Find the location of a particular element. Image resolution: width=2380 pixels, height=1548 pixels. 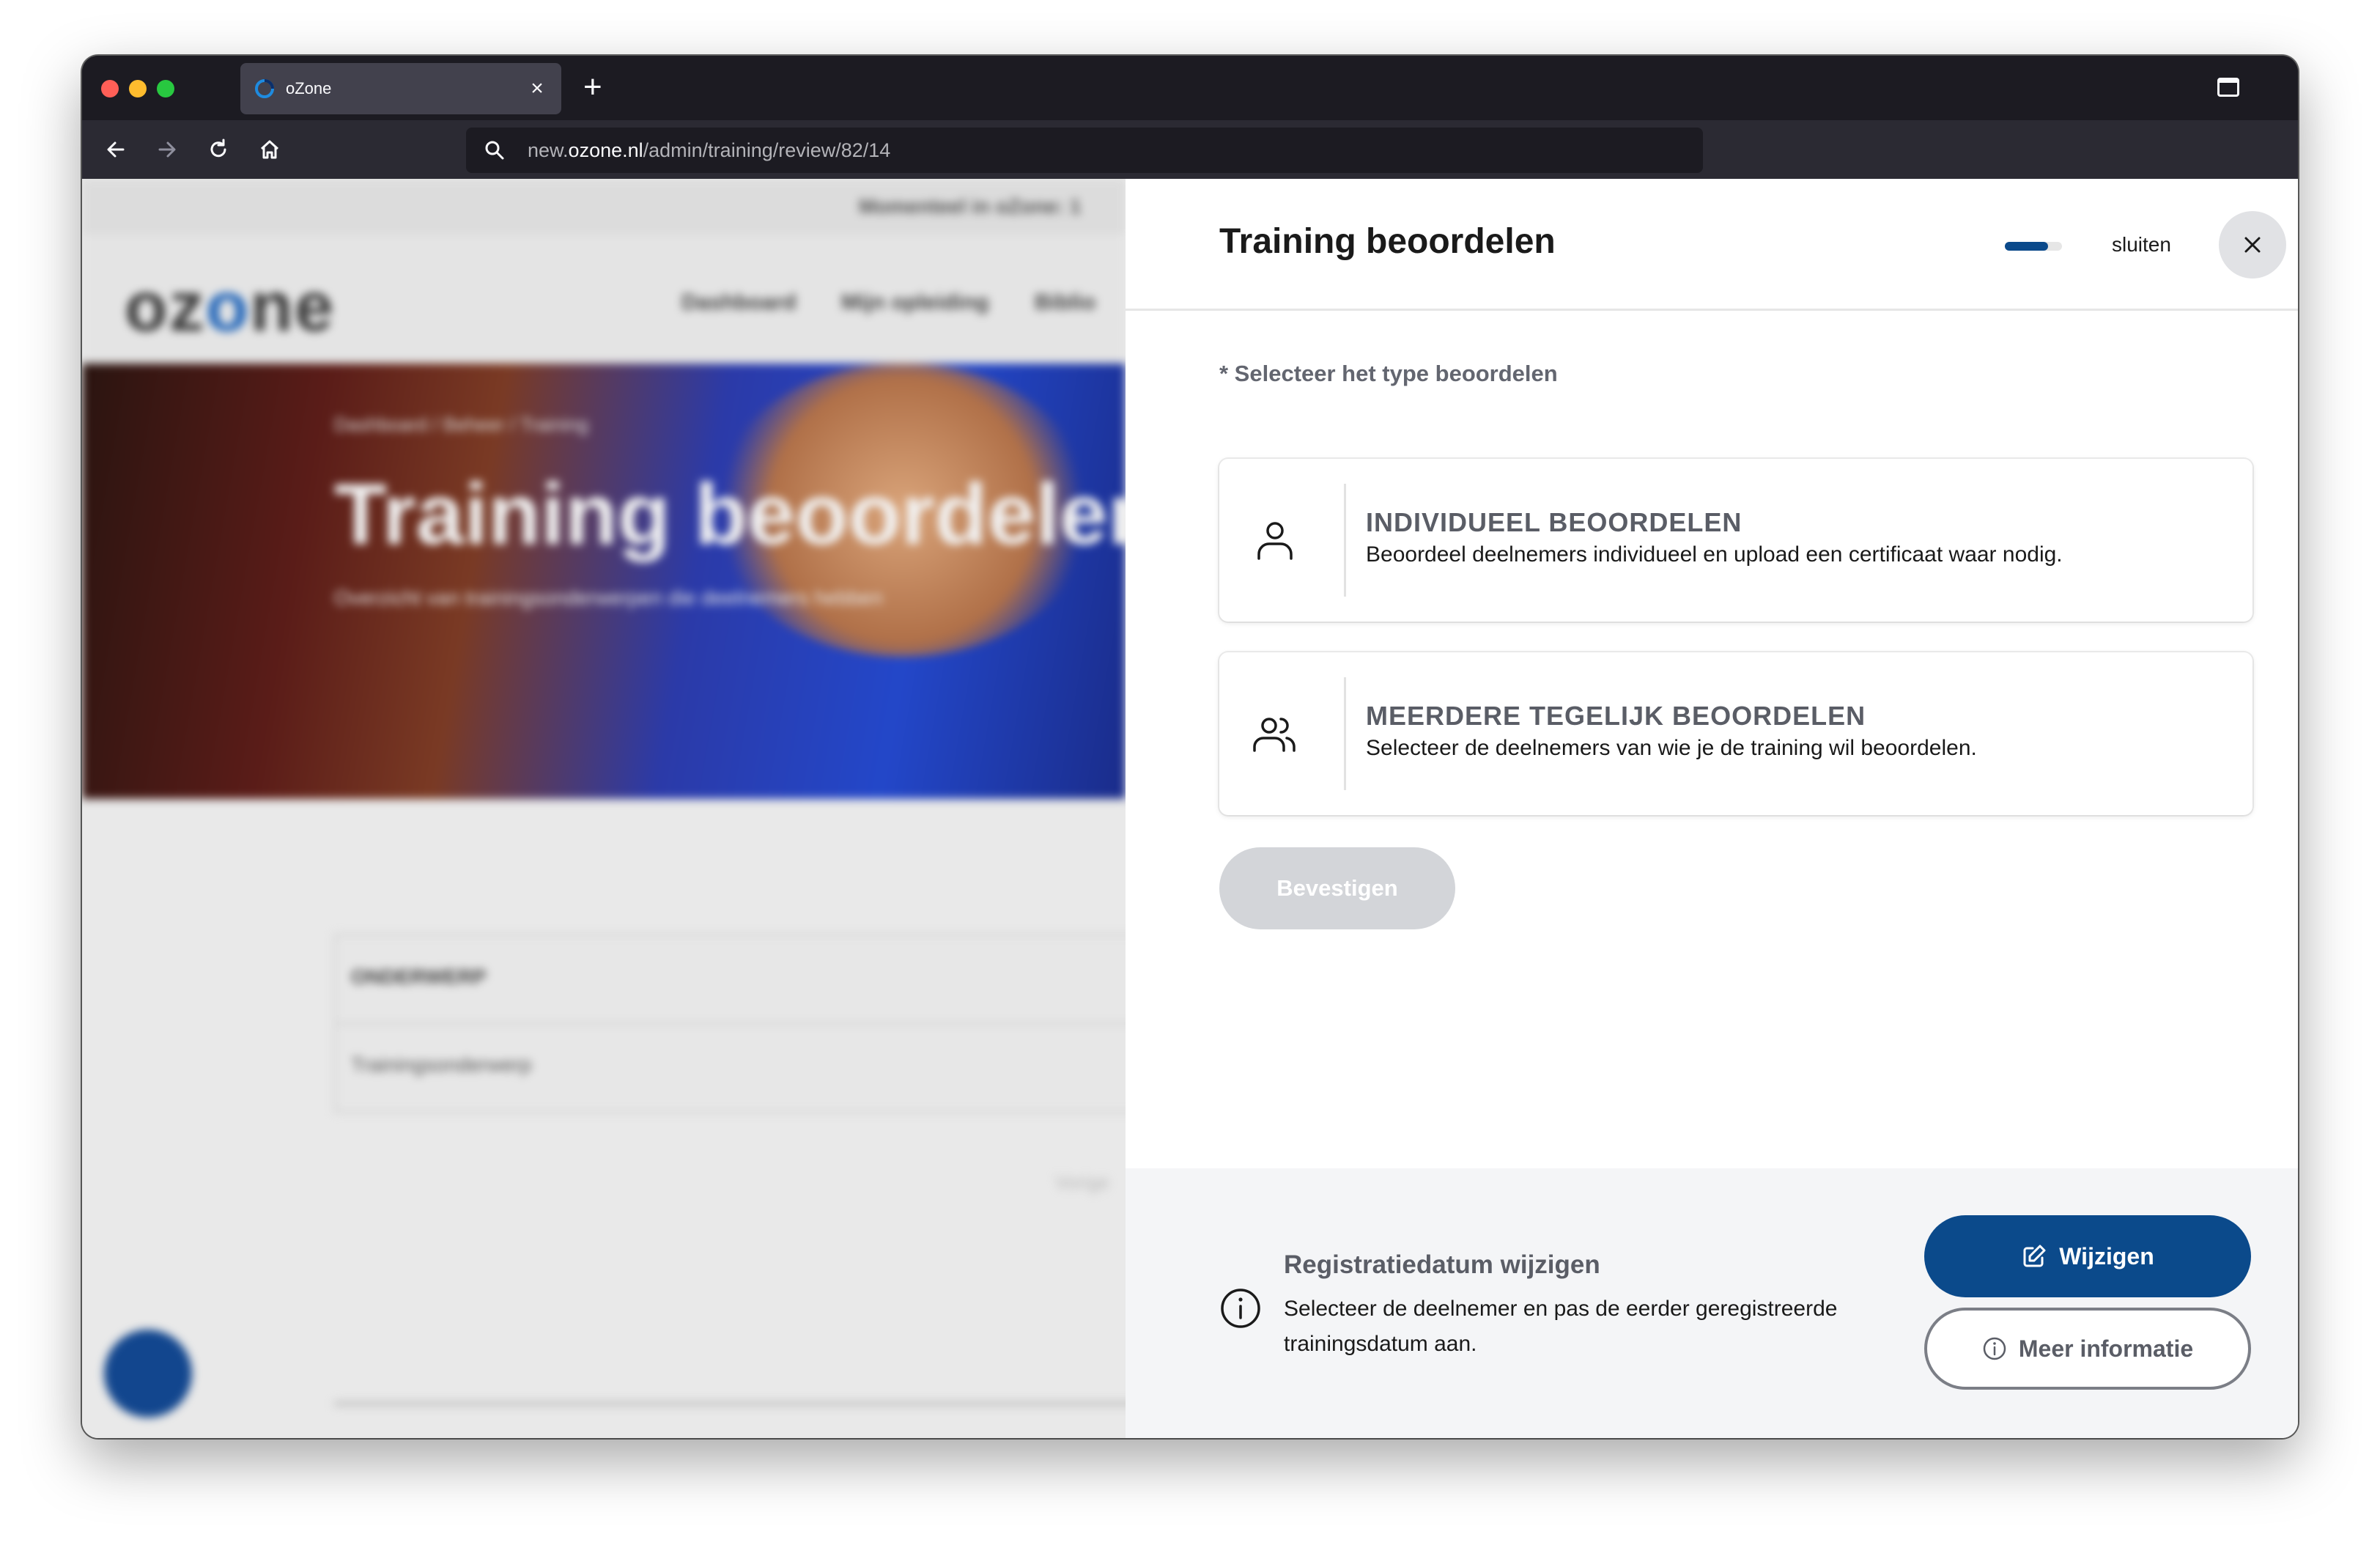

home-icon is located at coordinates (269, 149).